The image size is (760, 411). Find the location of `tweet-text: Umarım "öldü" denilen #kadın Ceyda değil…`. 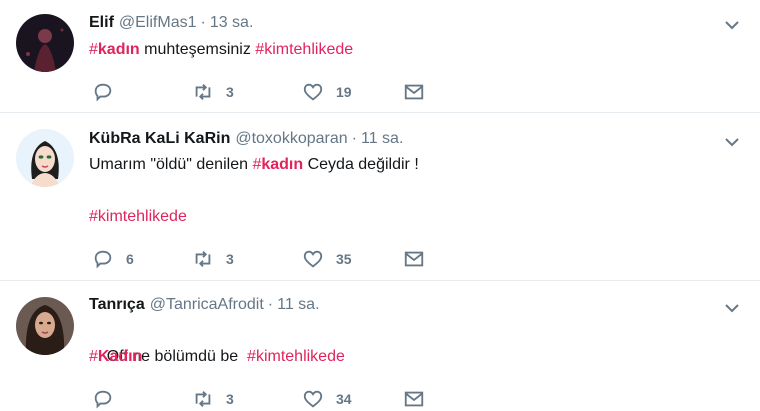

tweet-text: Umarım "öldü" denilen #kadın Ceyda değil… is located at coordinates (254, 165).